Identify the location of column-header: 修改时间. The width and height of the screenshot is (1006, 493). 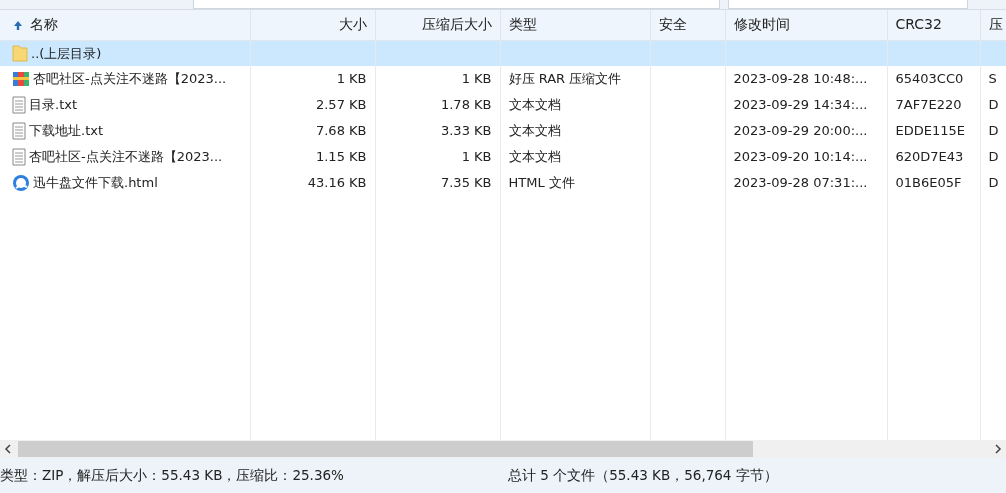
(806, 25).